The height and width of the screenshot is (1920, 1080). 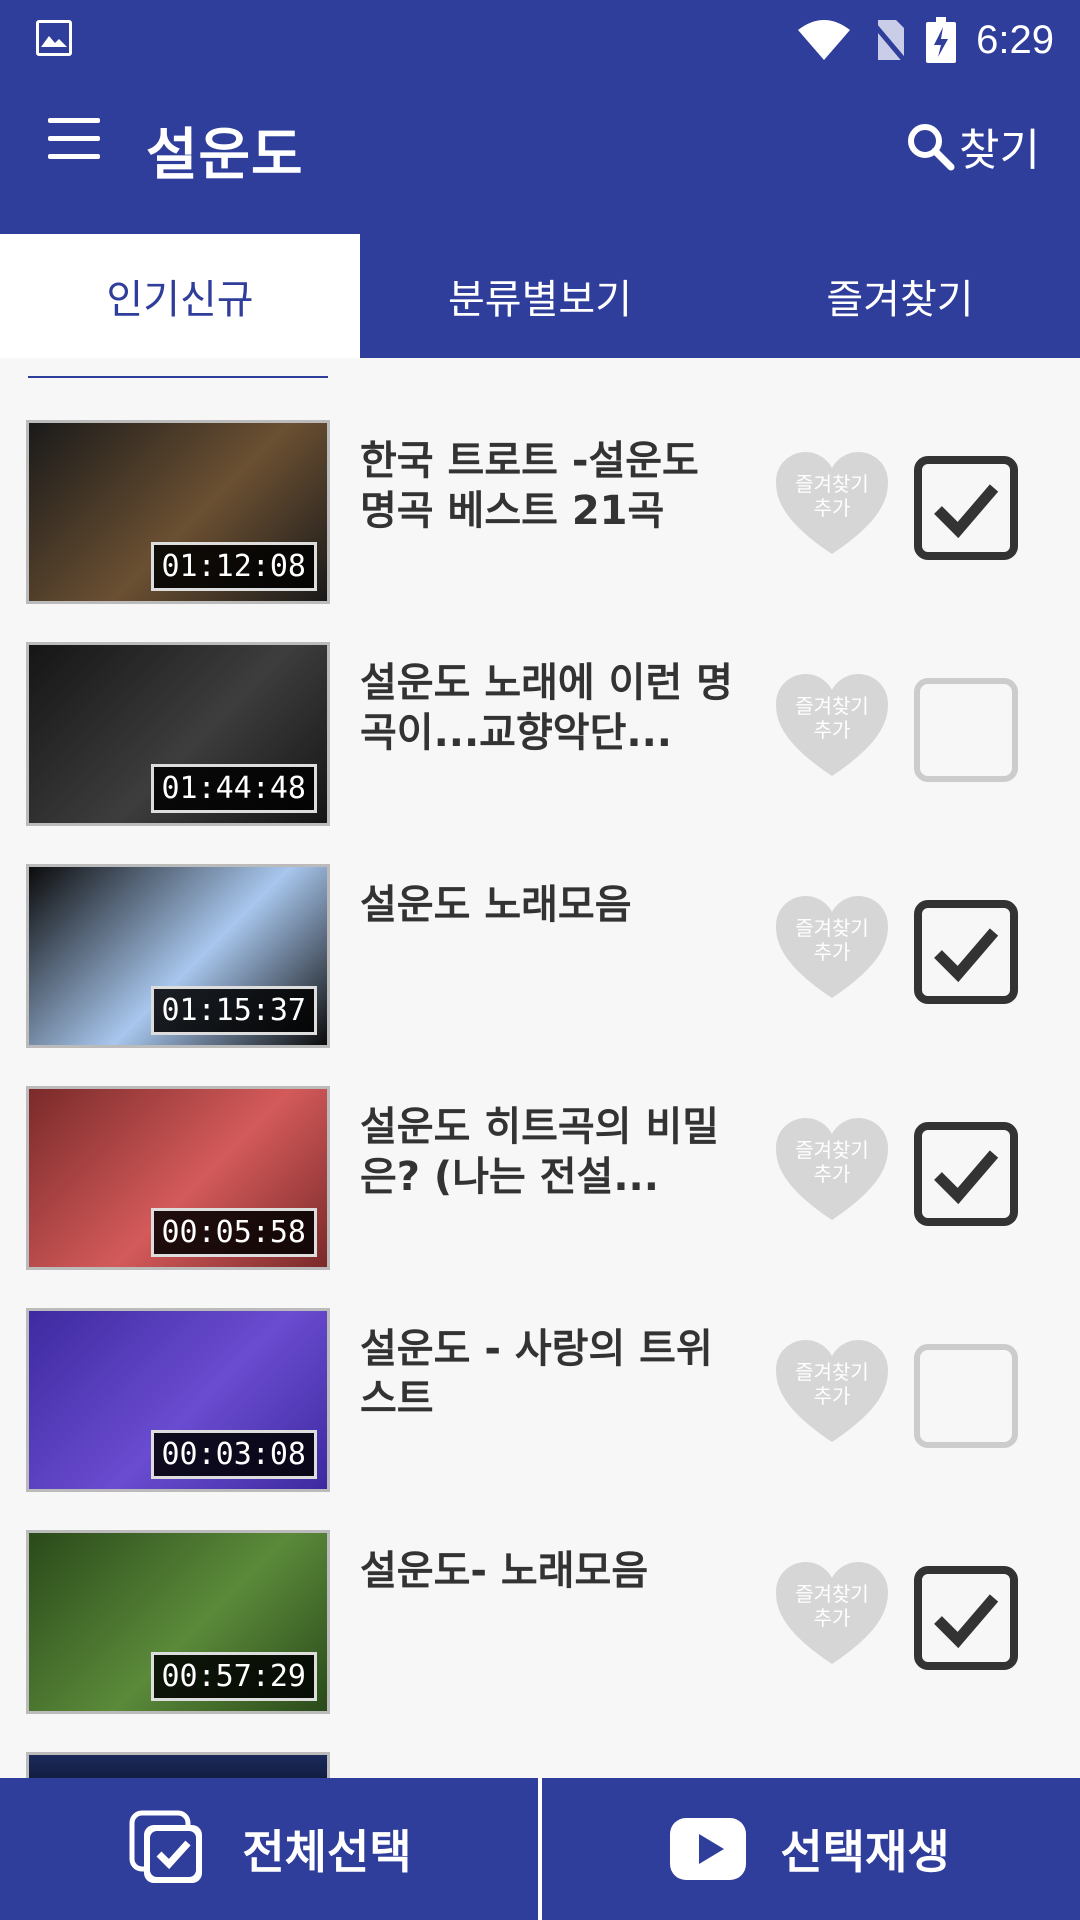 What do you see at coordinates (327, 1852) in the screenshot?
I see `select-all-label: 전체선택` at bounding box center [327, 1852].